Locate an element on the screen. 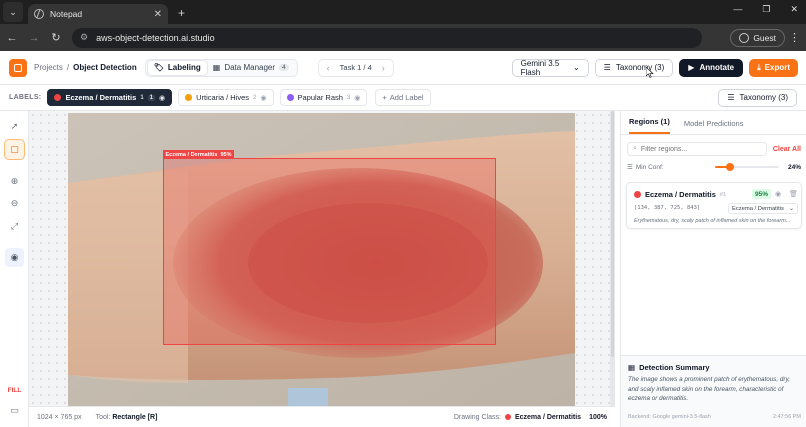 This screenshot has width=806, height=427. chevron-down-icon: ⌄ is located at coordinates (576, 67).